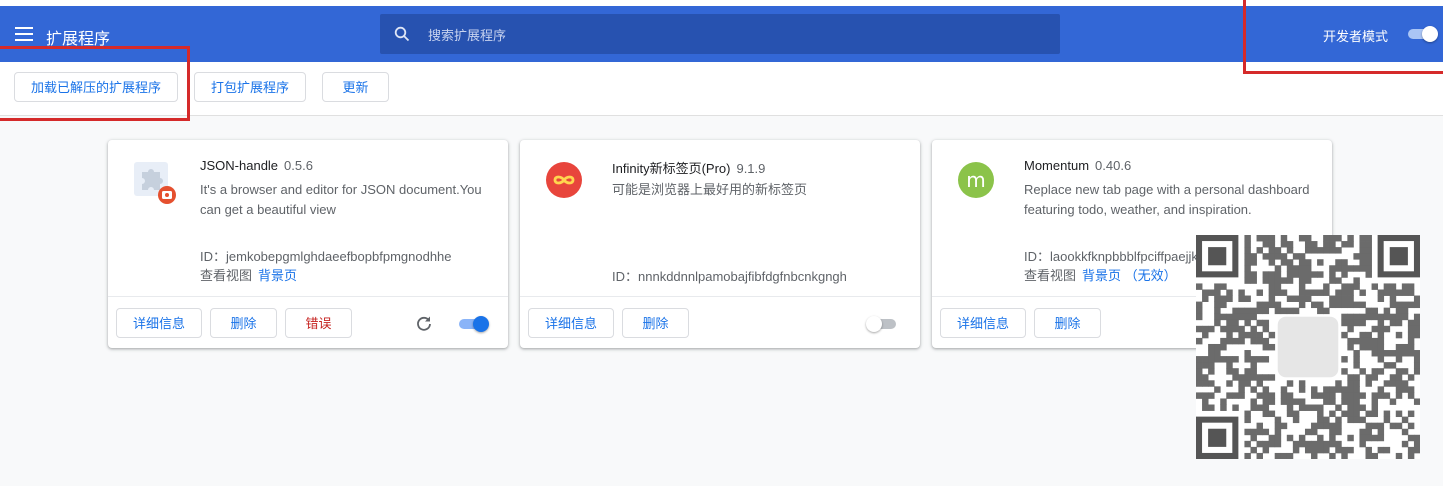  I want to click on search-bar, so click(720, 35).